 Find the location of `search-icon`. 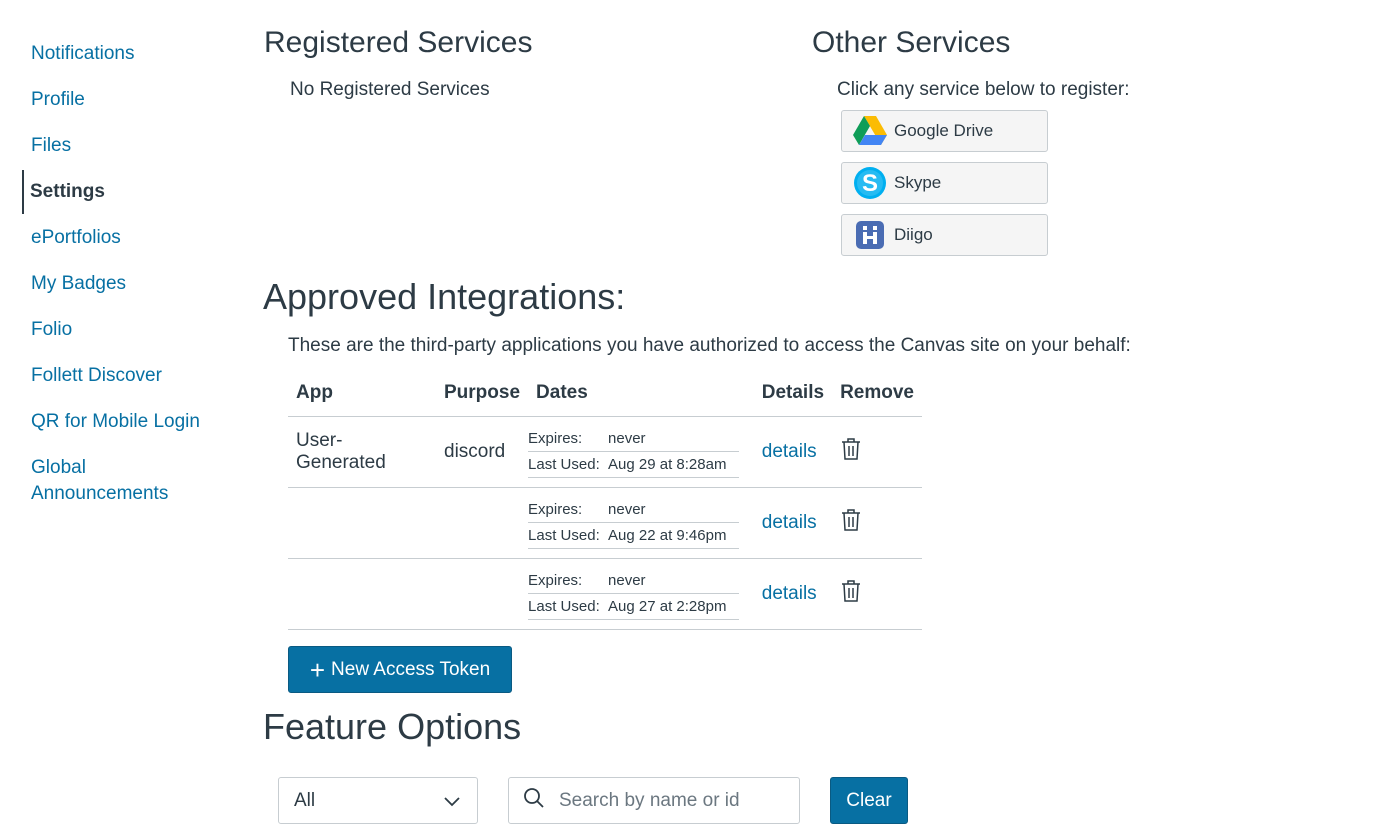

search-icon is located at coordinates (534, 800).